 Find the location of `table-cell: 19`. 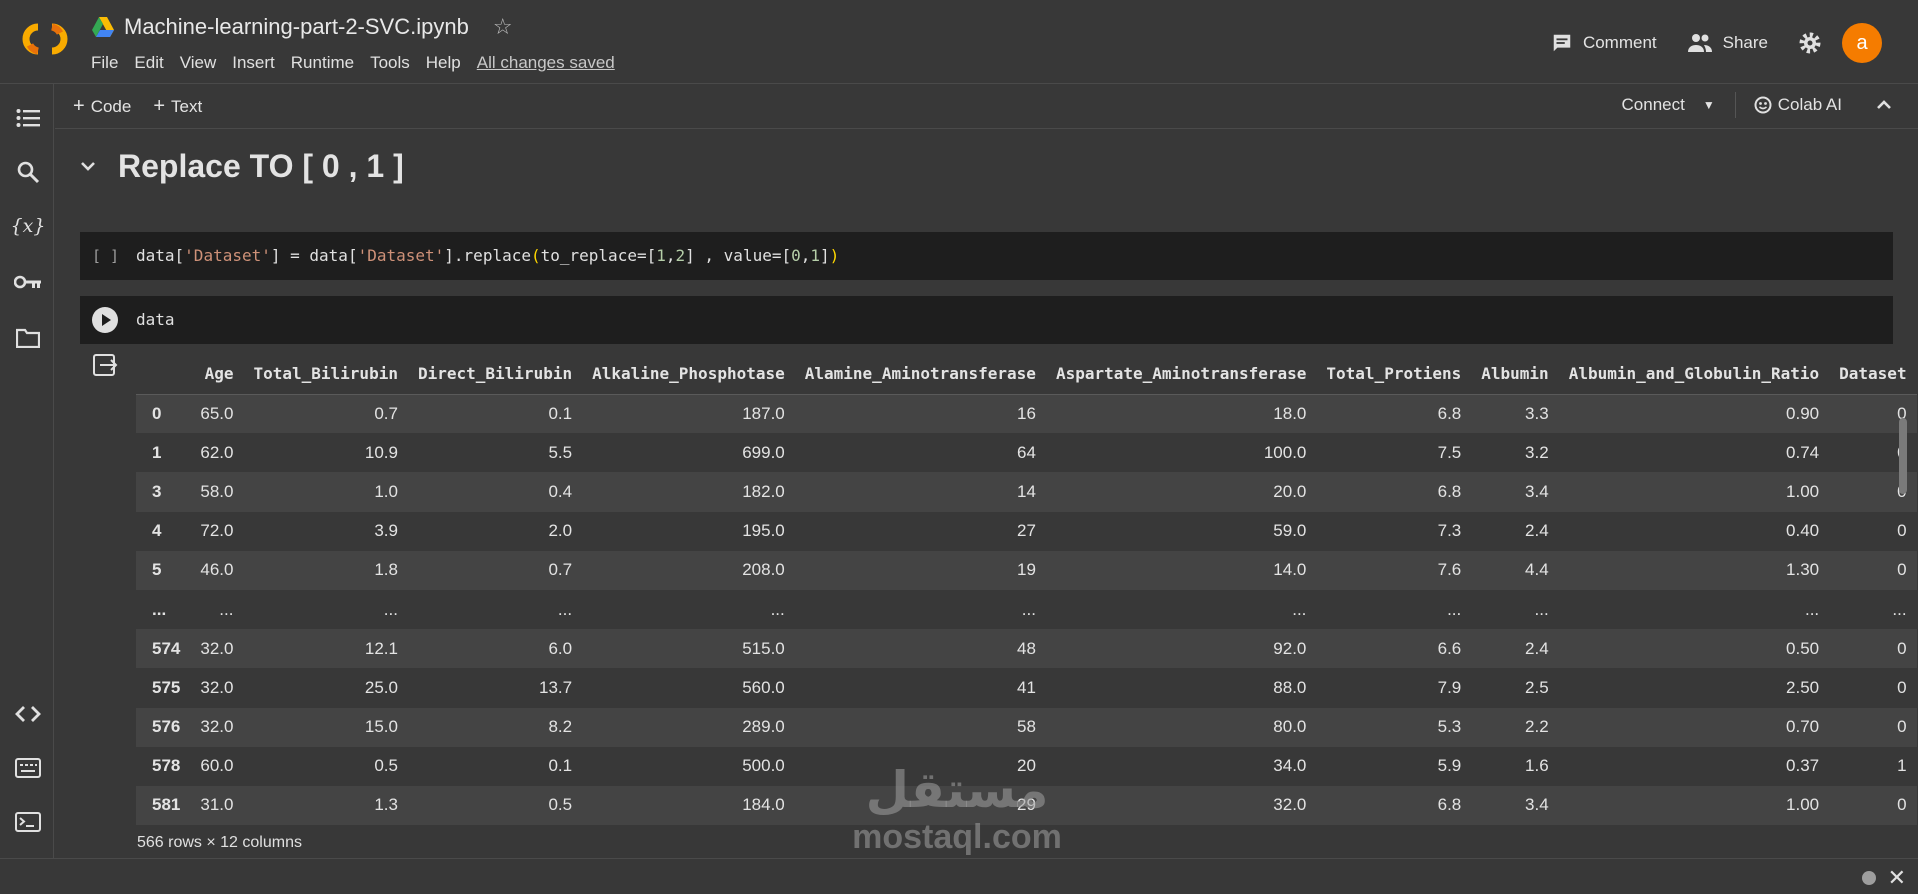

table-cell: 19 is located at coordinates (920, 570).